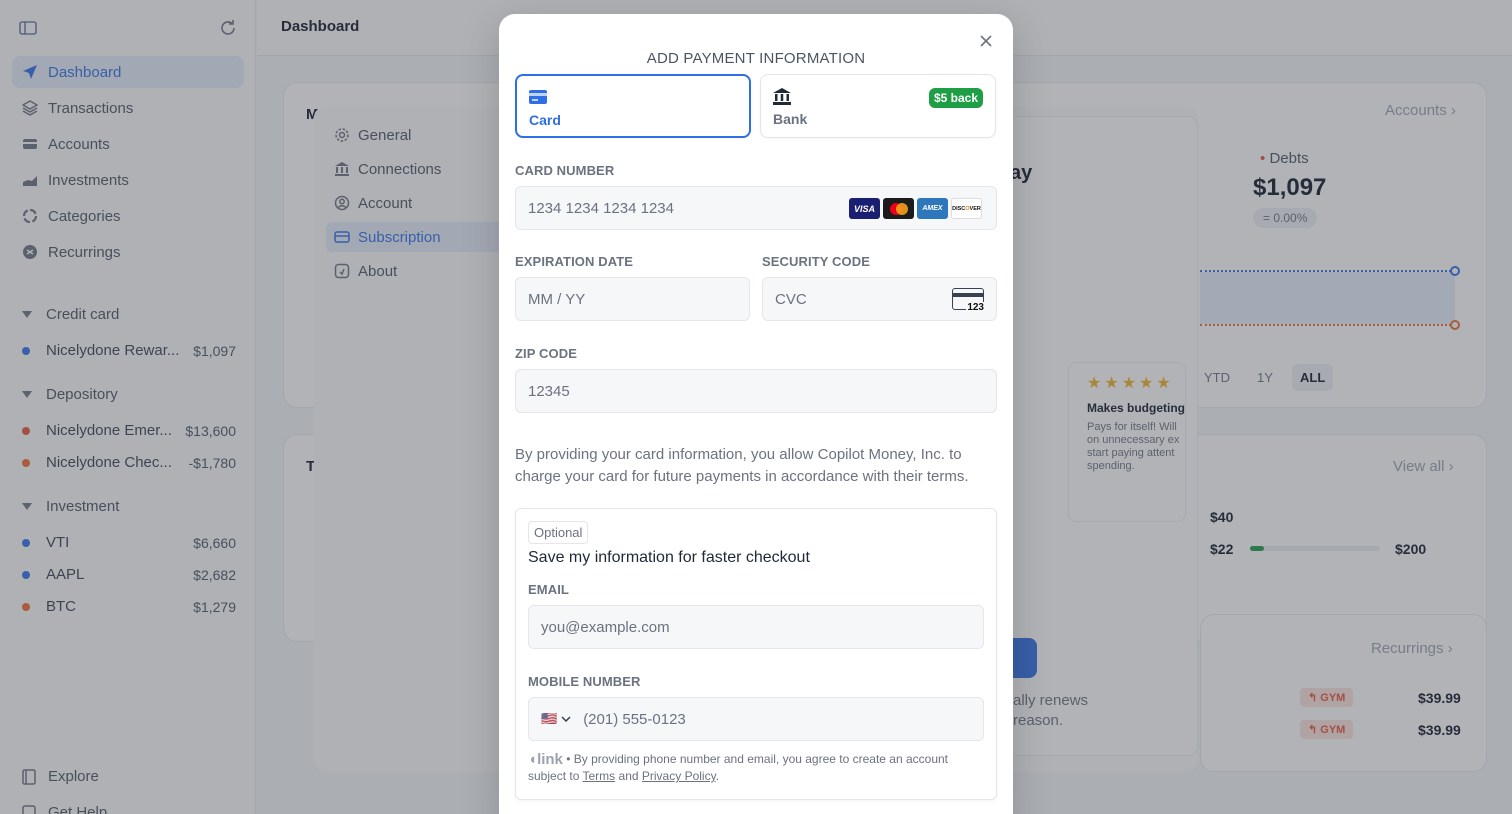  Describe the element at coordinates (574, 261) in the screenshot. I see `expiration-label: EXPIRATION DATE` at that location.